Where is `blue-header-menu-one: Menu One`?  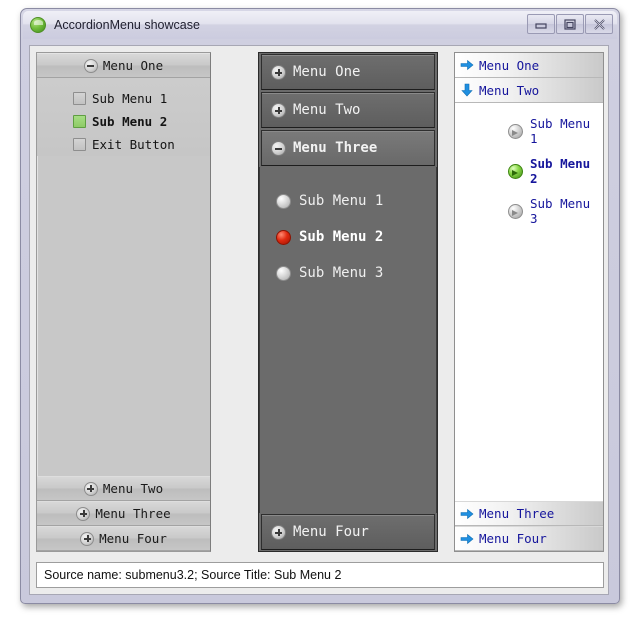 blue-header-menu-one: Menu One is located at coordinates (529, 65).